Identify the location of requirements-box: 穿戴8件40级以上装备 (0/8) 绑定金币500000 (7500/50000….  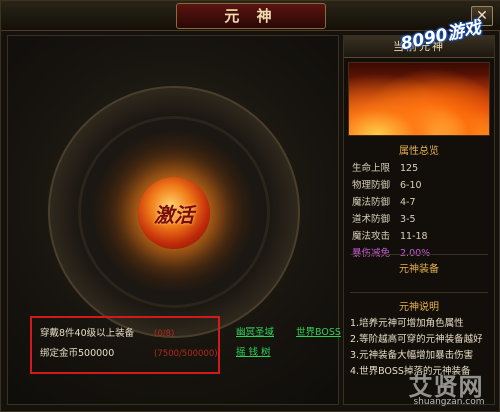
(125, 345).